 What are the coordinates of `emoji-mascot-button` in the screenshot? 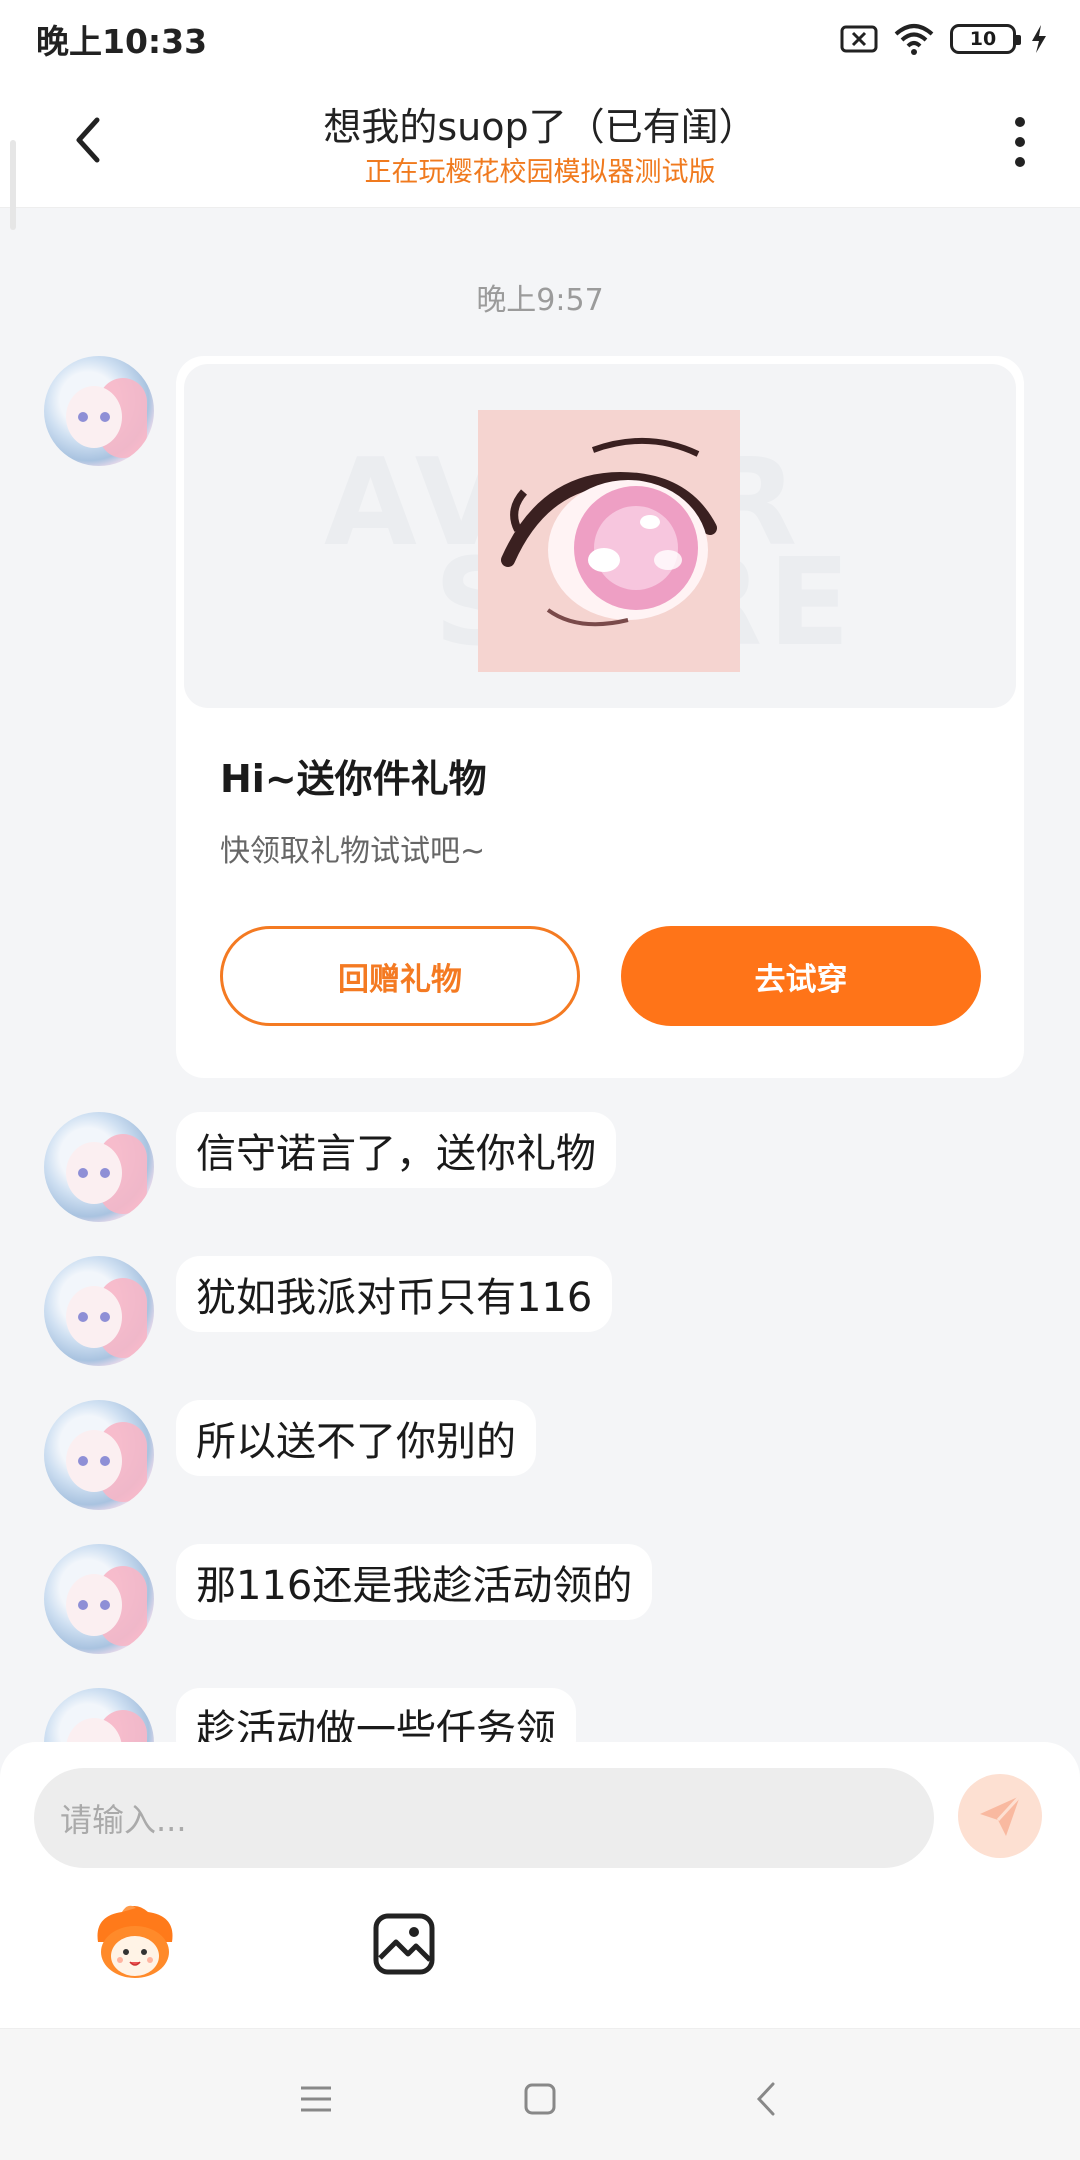 It's located at (135, 1942).